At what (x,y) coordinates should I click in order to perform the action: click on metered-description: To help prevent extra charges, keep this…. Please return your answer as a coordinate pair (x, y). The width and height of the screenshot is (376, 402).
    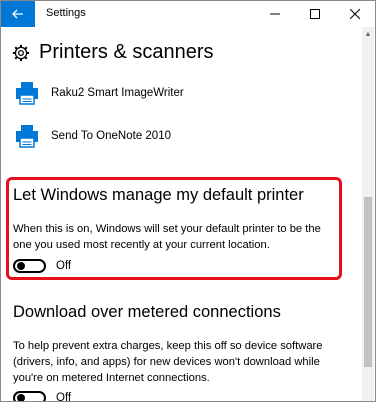
    Looking at the image, I should click on (168, 362).